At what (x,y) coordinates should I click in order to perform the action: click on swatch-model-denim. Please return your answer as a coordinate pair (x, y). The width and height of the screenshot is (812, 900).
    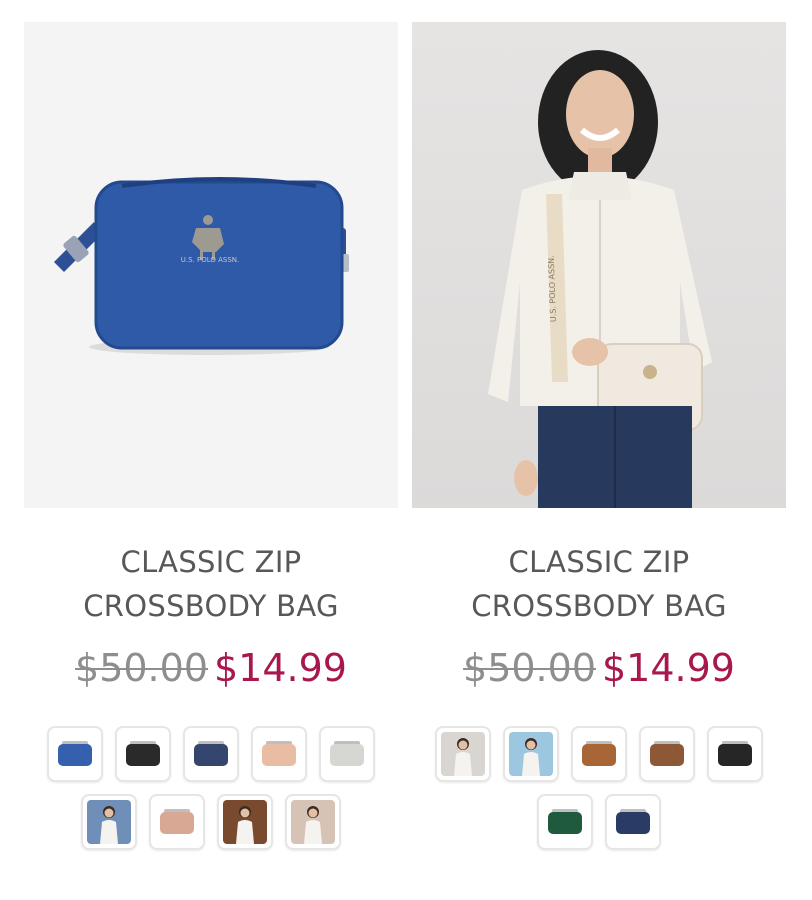
    Looking at the image, I should click on (109, 822).